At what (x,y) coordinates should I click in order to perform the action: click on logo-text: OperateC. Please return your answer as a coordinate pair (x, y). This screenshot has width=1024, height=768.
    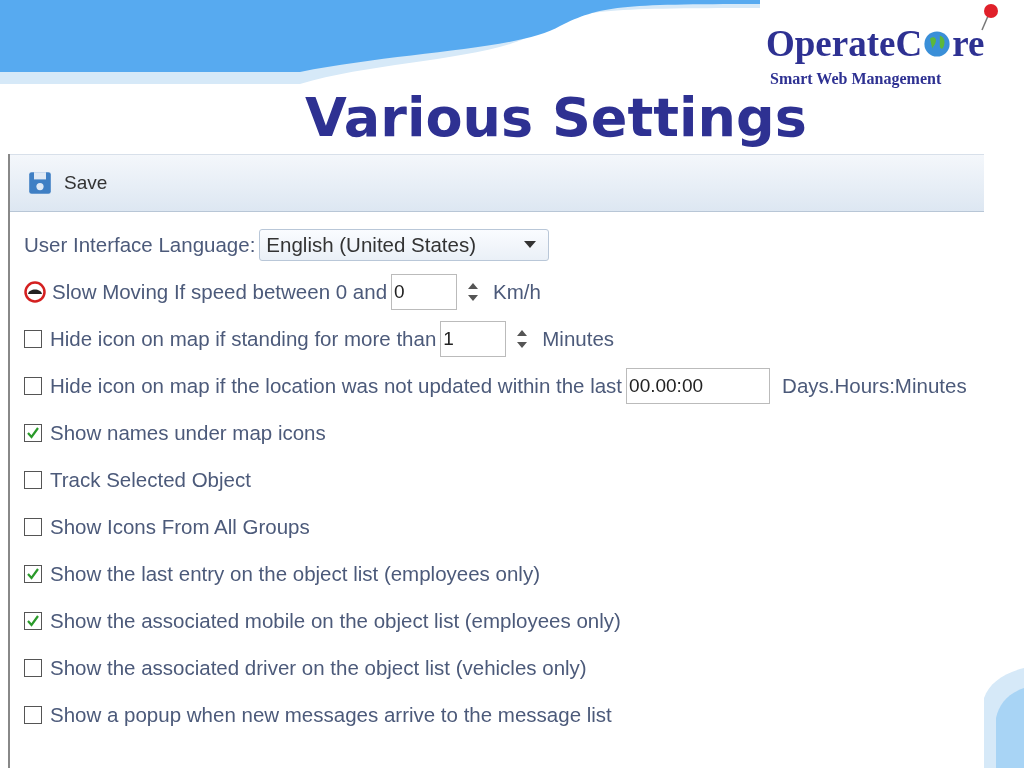
    Looking at the image, I should click on (844, 44).